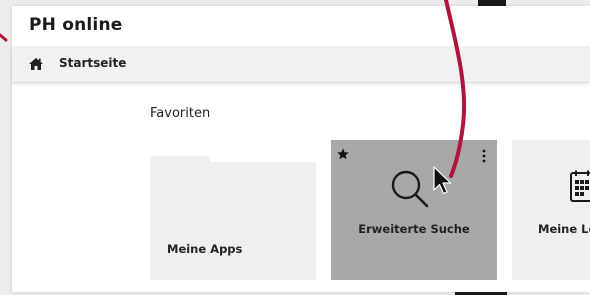 This screenshot has height=295, width=590. Describe the element at coordinates (233, 221) in the screenshot. I see `folder-icon` at that location.